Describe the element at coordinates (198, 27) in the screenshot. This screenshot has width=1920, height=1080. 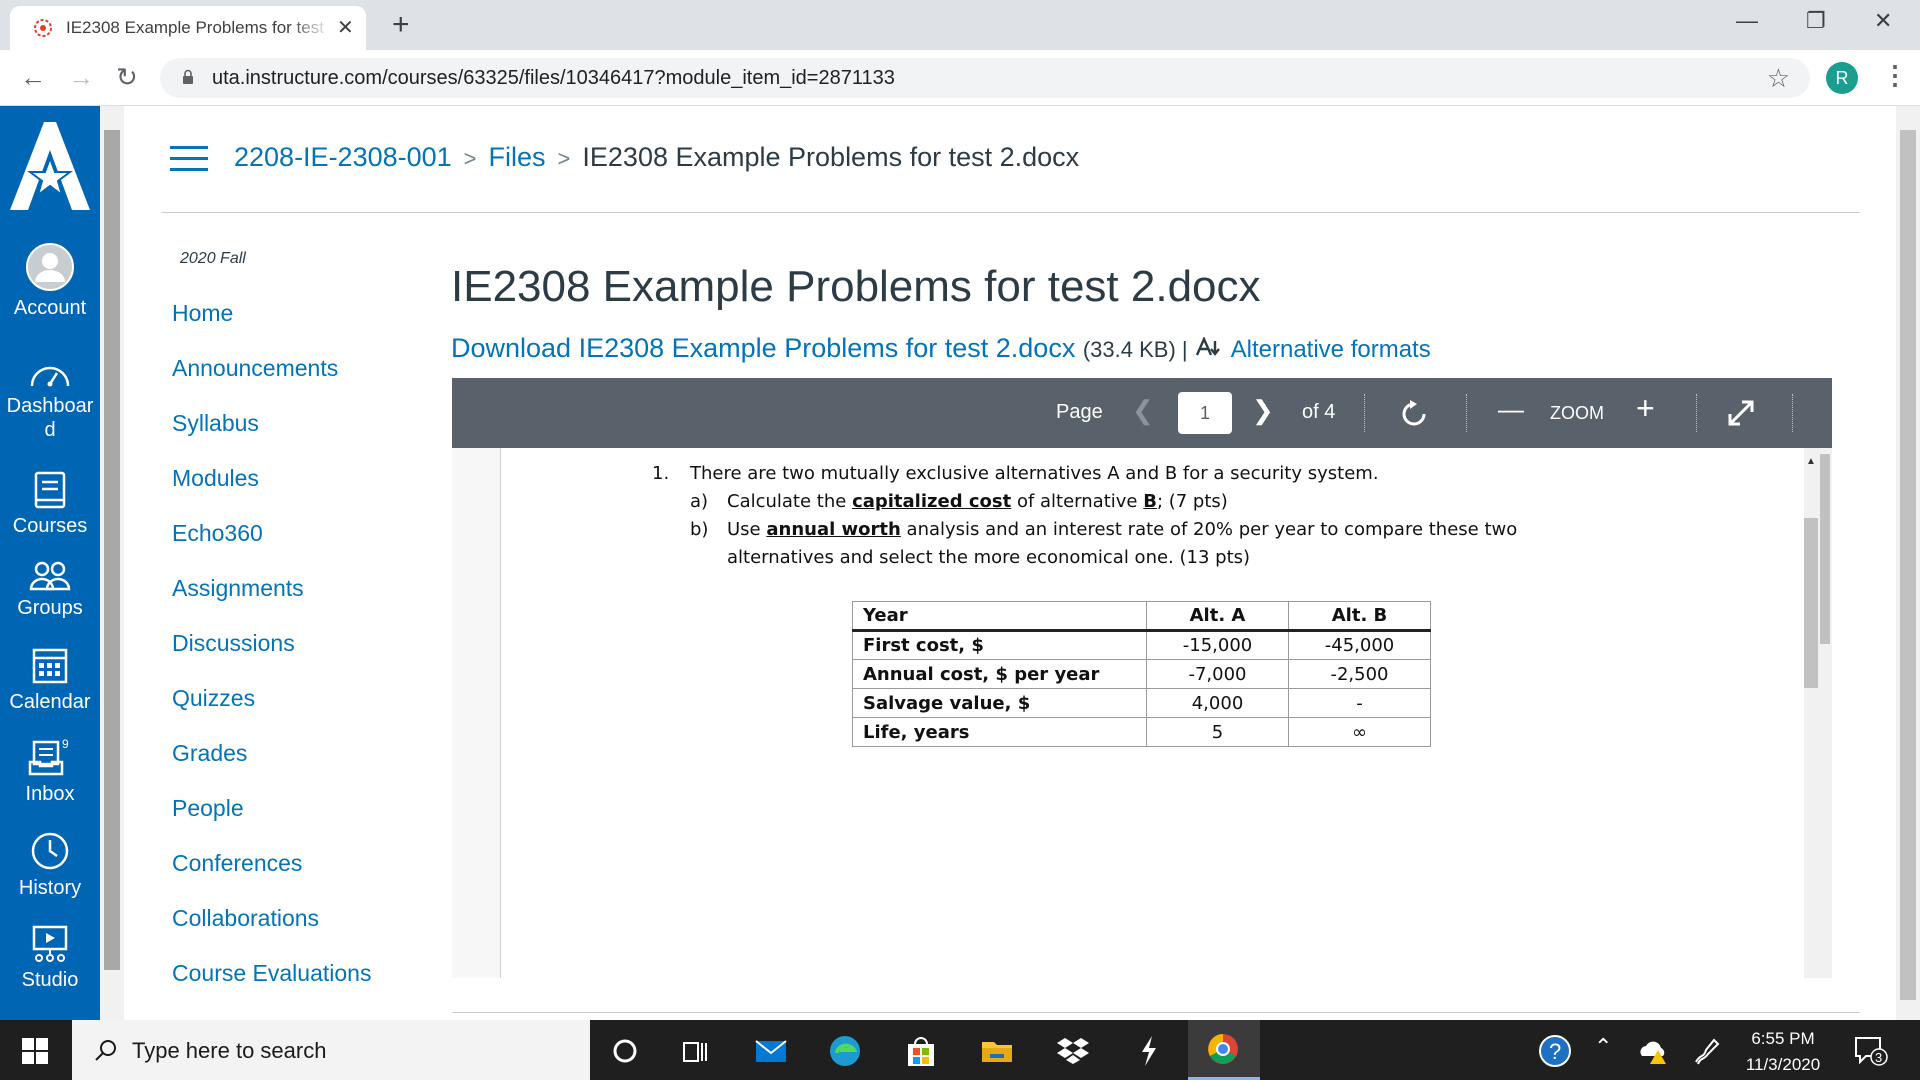
I see `tab-title: IE2308 Example Problems for test 2.docx` at that location.